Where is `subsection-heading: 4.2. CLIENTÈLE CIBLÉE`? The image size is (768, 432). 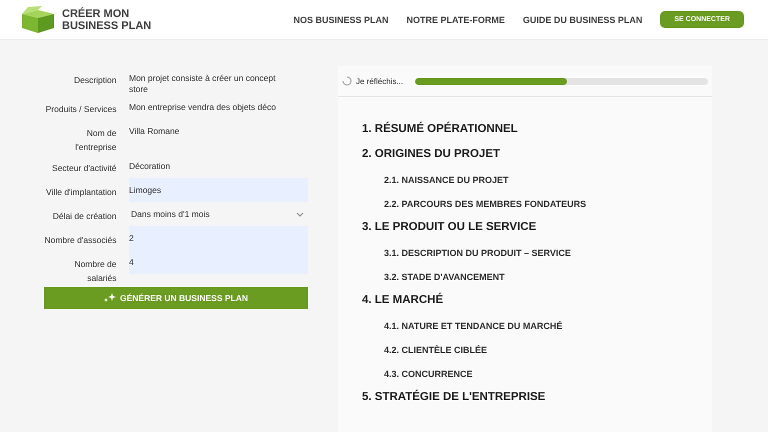 subsection-heading: 4.2. CLIENTÈLE CIBLÉE is located at coordinates (435, 350).